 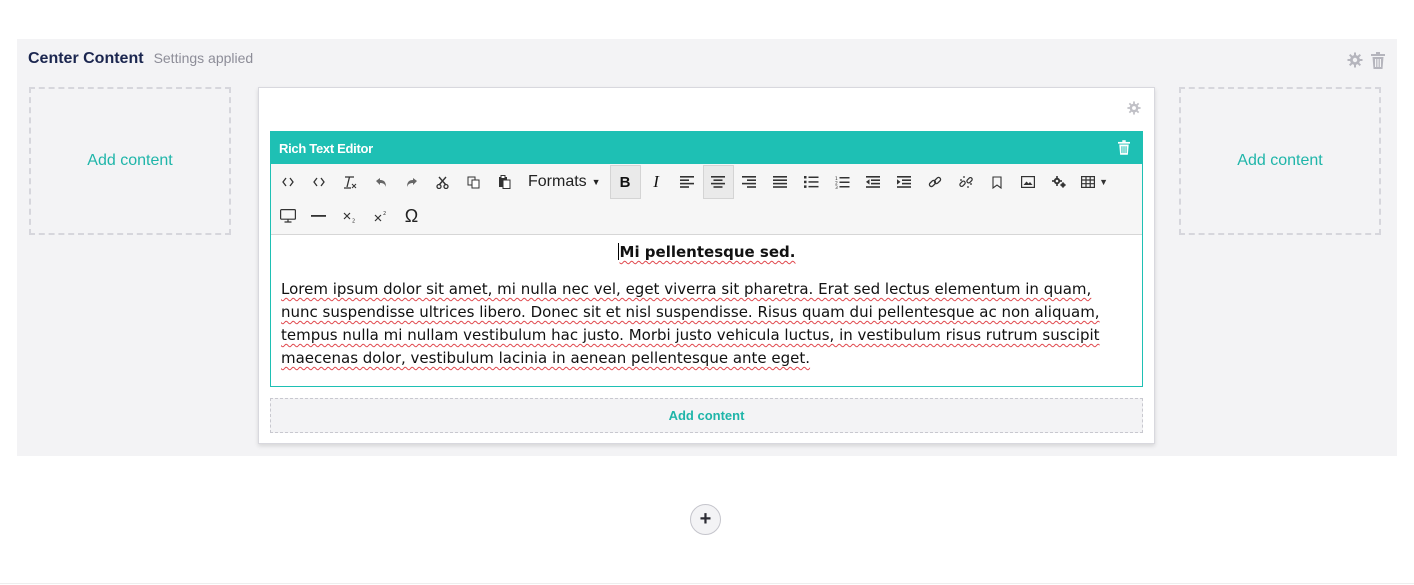 I want to click on add-content-right: Add content, so click(x=1280, y=161).